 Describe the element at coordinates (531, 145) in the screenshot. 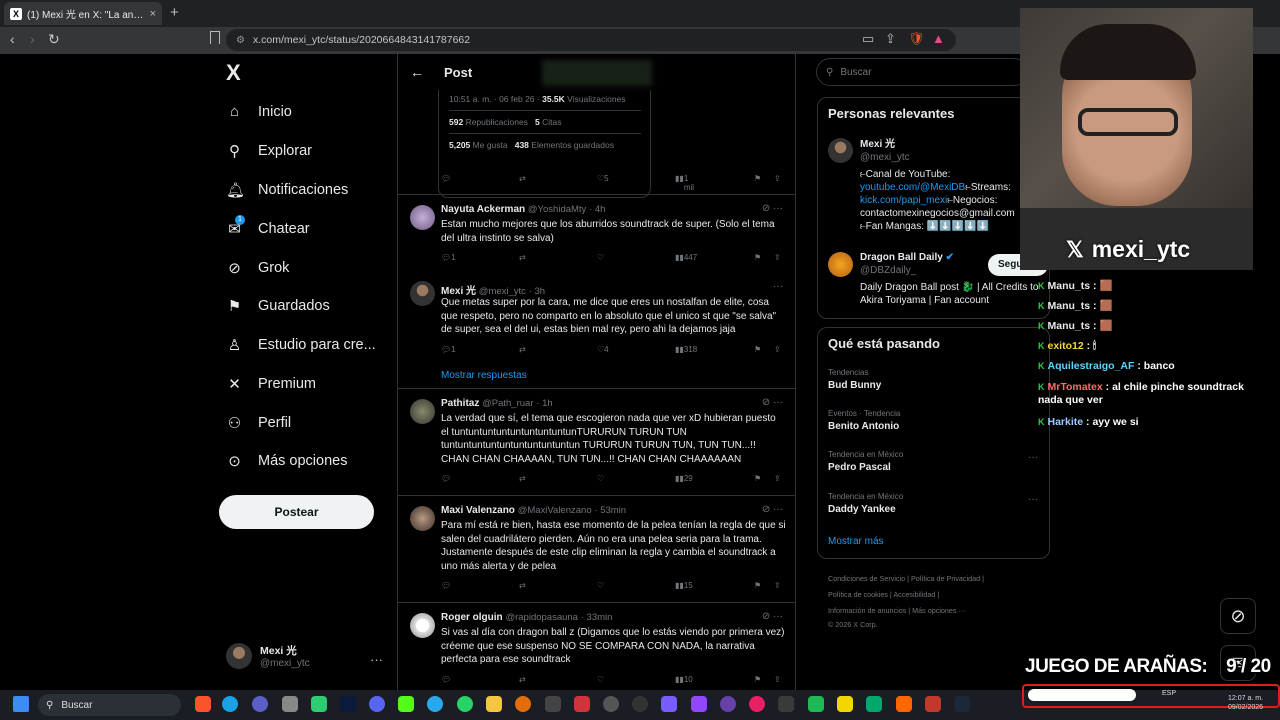

I see `post-likes-saves: 5,205 Me gusta 438 Elementos guardados` at that location.